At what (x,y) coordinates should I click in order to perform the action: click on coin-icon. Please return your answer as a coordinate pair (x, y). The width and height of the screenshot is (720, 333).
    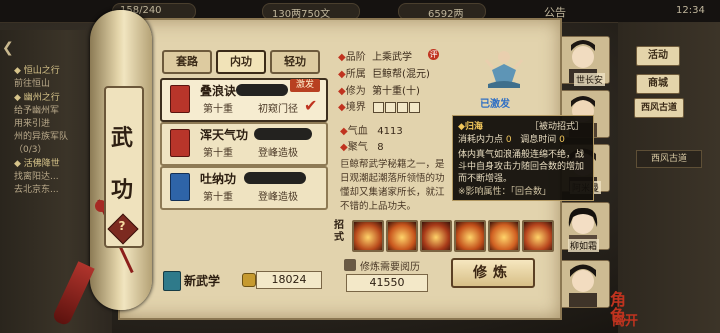
    Looking at the image, I should click on (249, 280).